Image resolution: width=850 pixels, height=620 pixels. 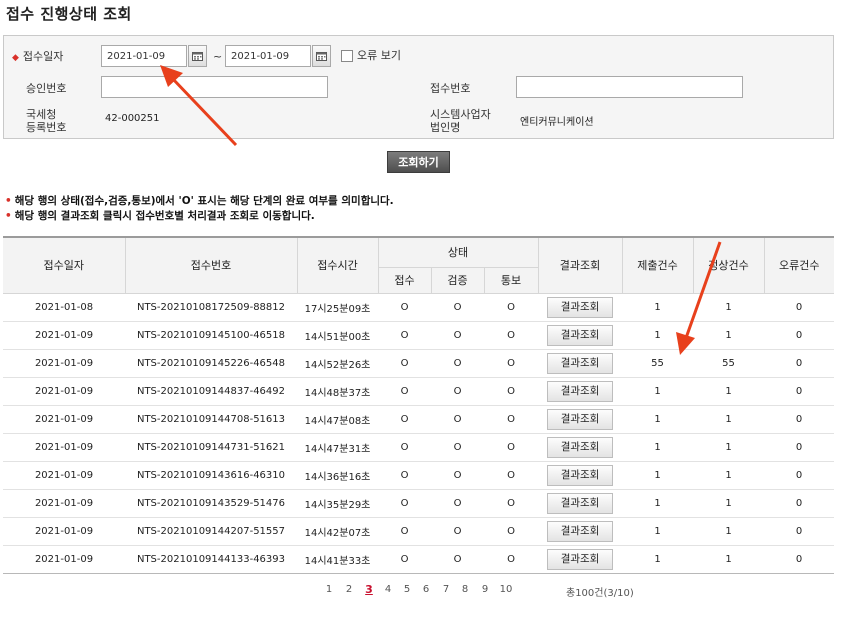 I want to click on nts-registration-label: 국세청 등록번호, so click(x=46, y=121).